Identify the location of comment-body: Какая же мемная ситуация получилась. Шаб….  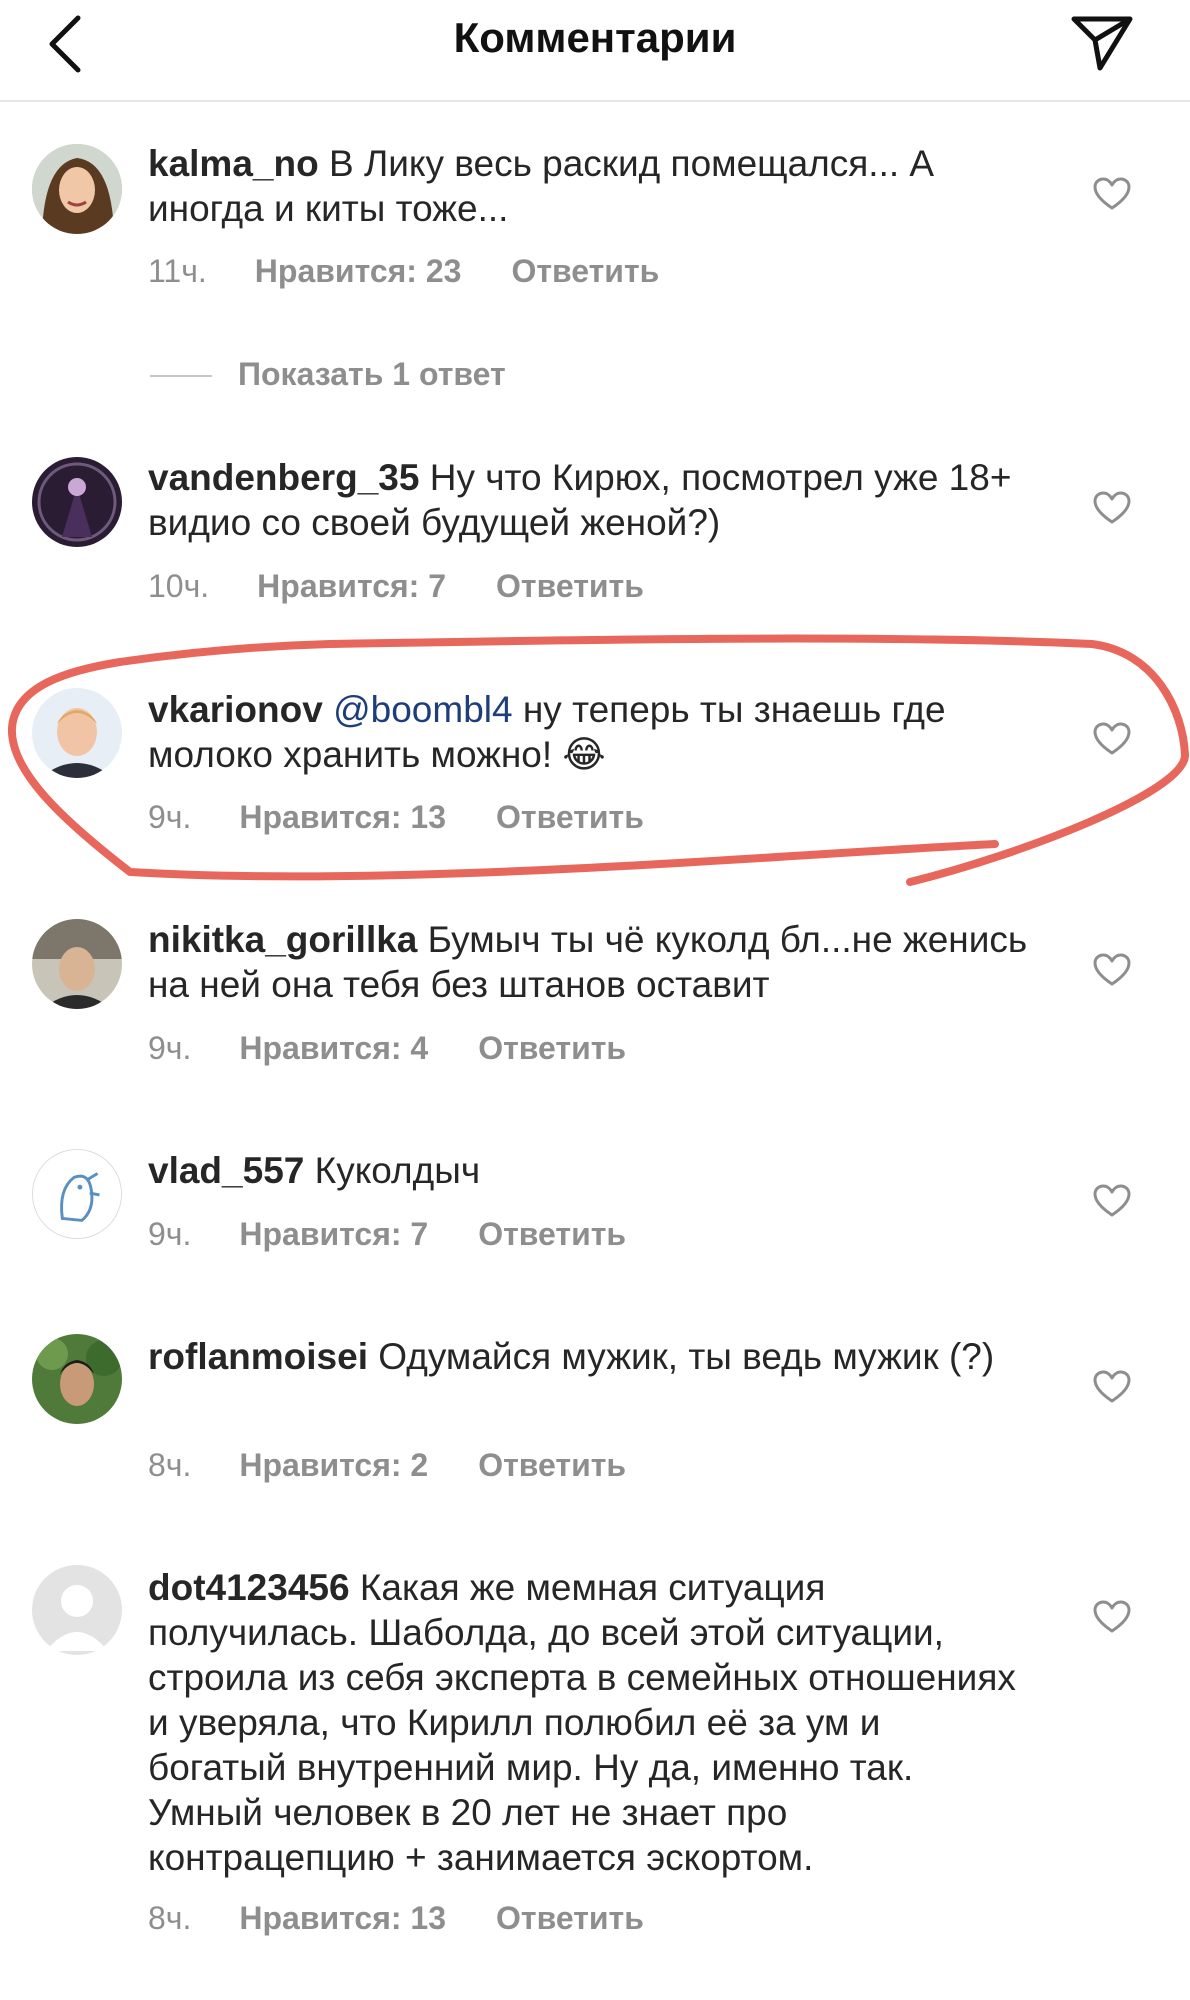
(582, 1722).